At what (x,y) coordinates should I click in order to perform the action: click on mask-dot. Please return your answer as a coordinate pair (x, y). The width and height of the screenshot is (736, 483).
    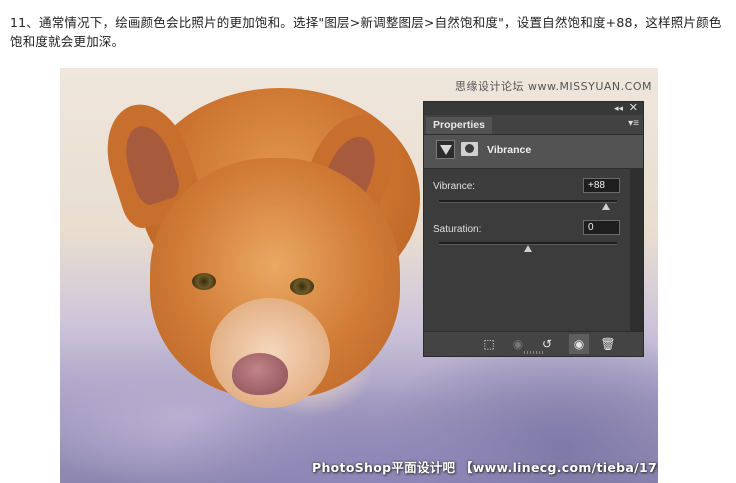
    Looking at the image, I should click on (469, 148).